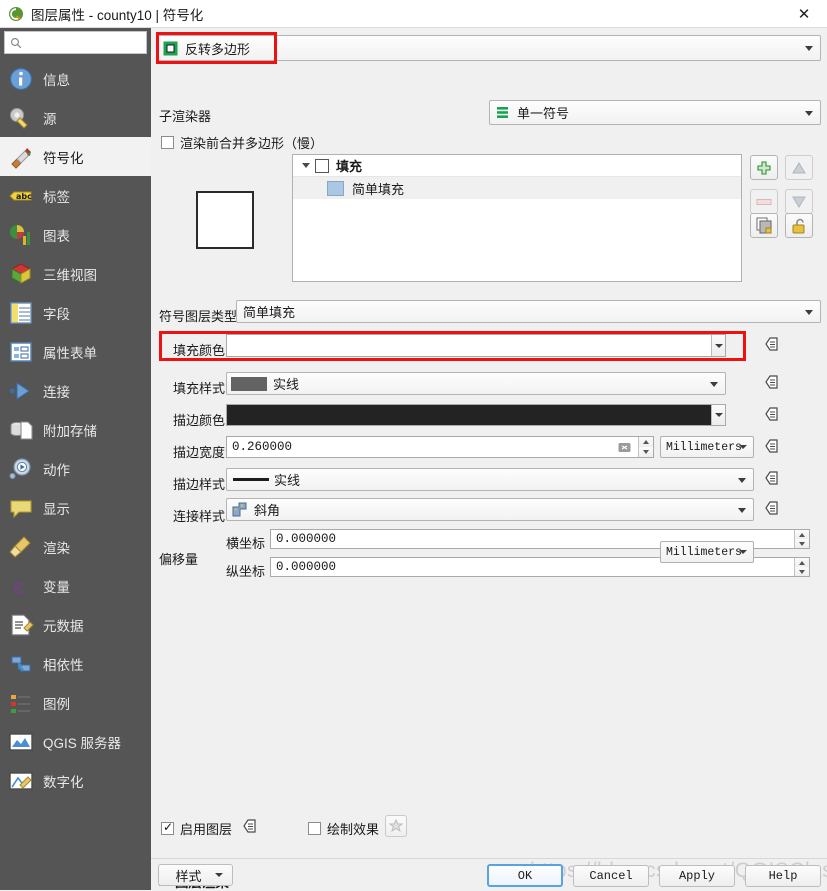  I want to click on stroke-color-swatch, so click(476, 415).